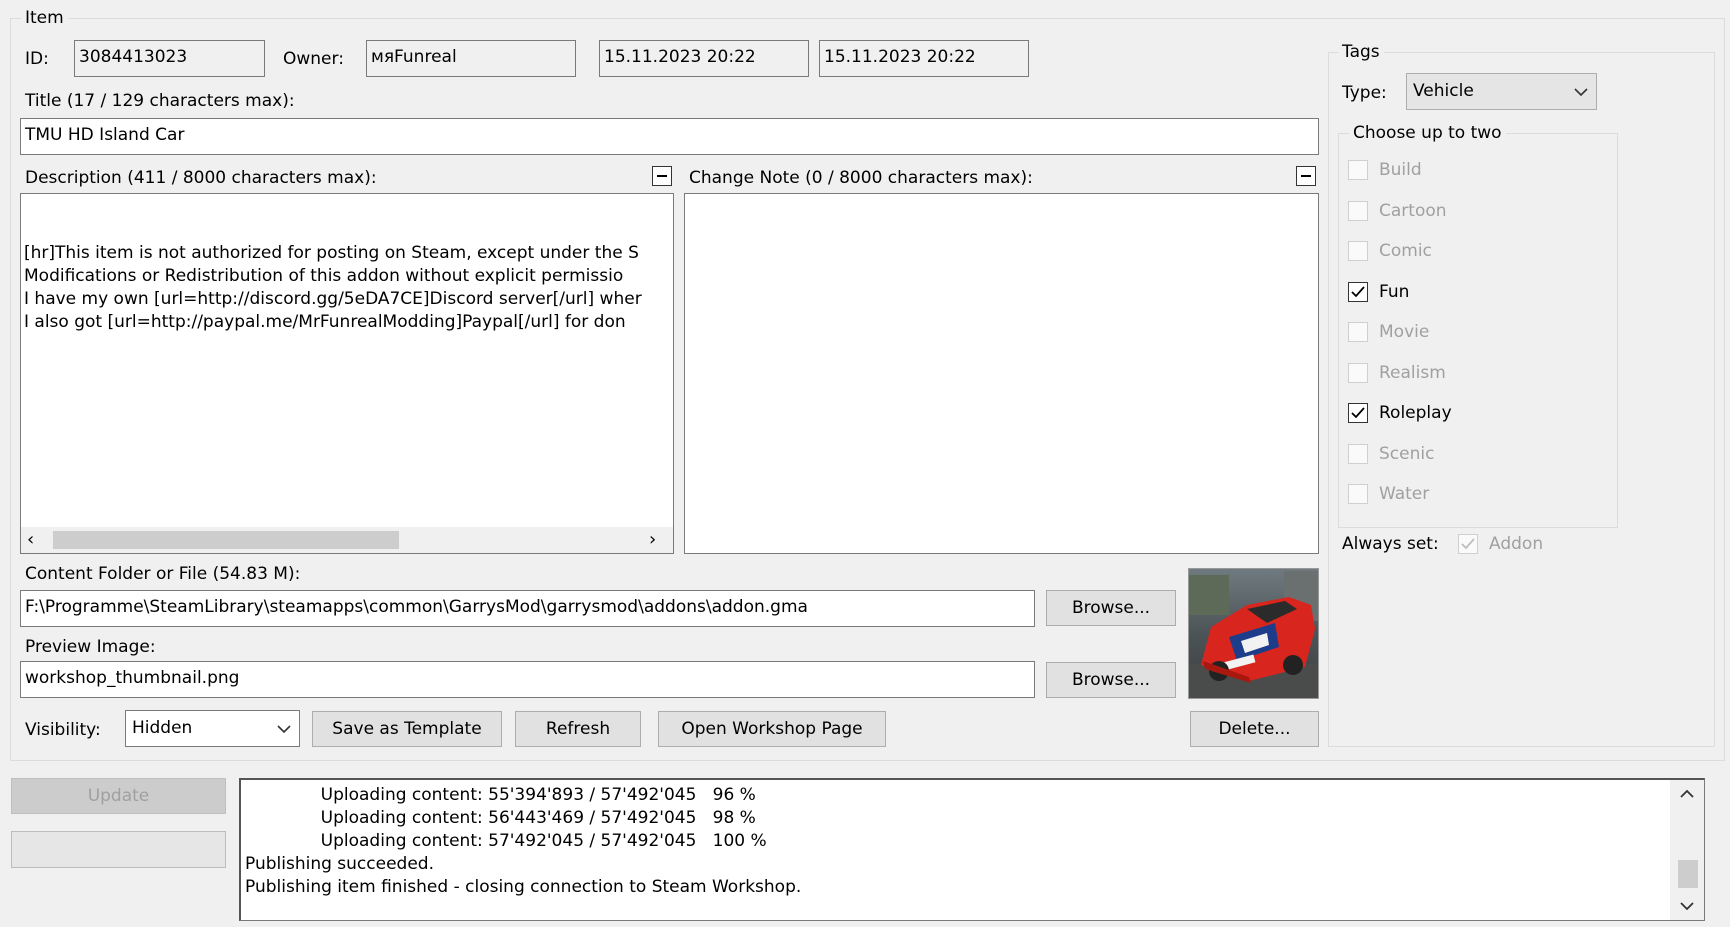 This screenshot has height=927, width=1730. I want to click on tag-option-fun: Fun, so click(1378, 292).